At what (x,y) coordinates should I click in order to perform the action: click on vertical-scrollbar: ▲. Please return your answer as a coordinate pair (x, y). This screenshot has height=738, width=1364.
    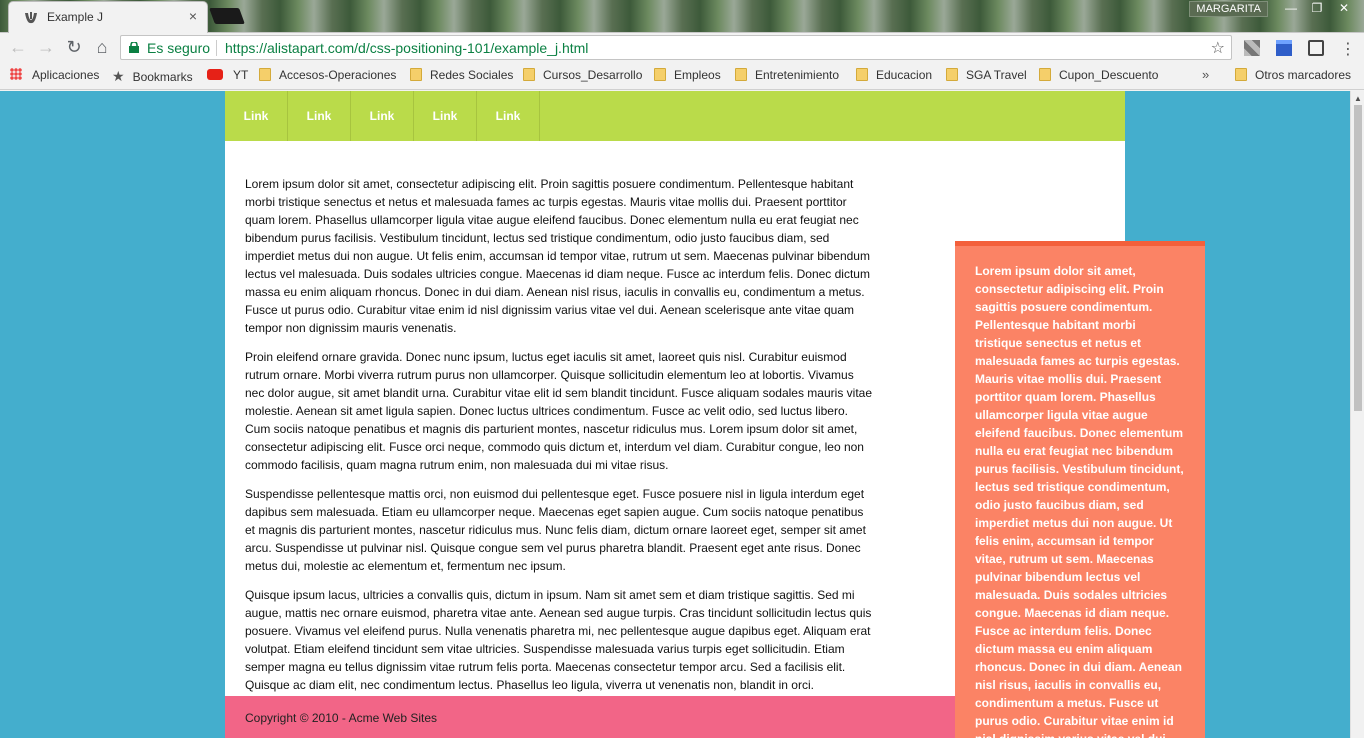
    Looking at the image, I should click on (1357, 414).